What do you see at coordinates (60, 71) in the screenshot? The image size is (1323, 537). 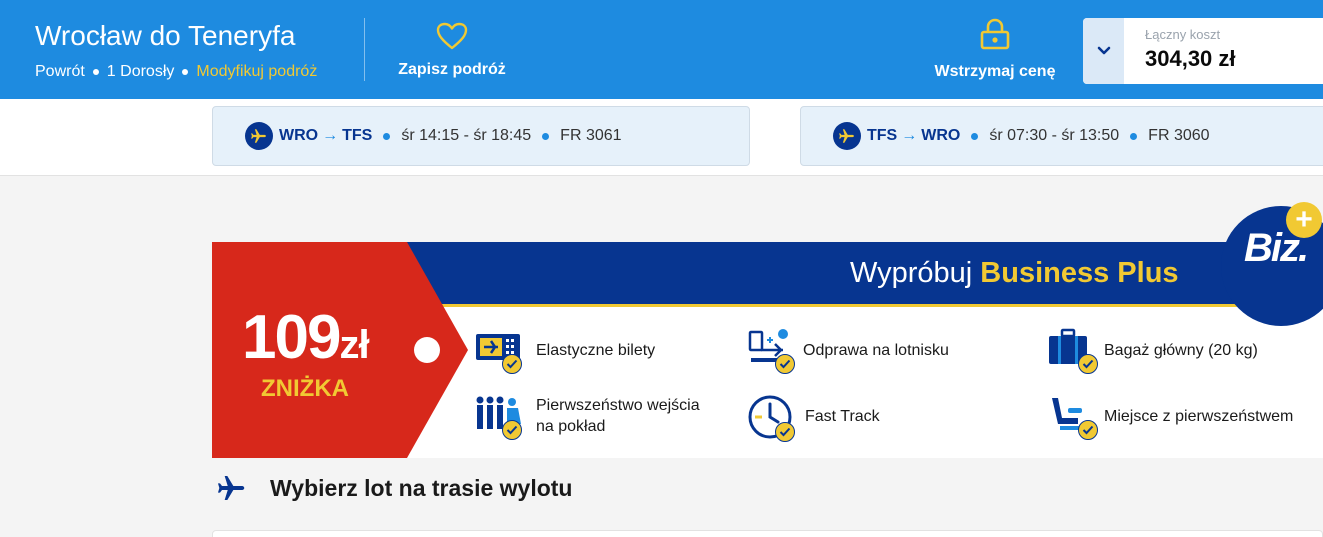 I see `trip-type: Powrót` at bounding box center [60, 71].